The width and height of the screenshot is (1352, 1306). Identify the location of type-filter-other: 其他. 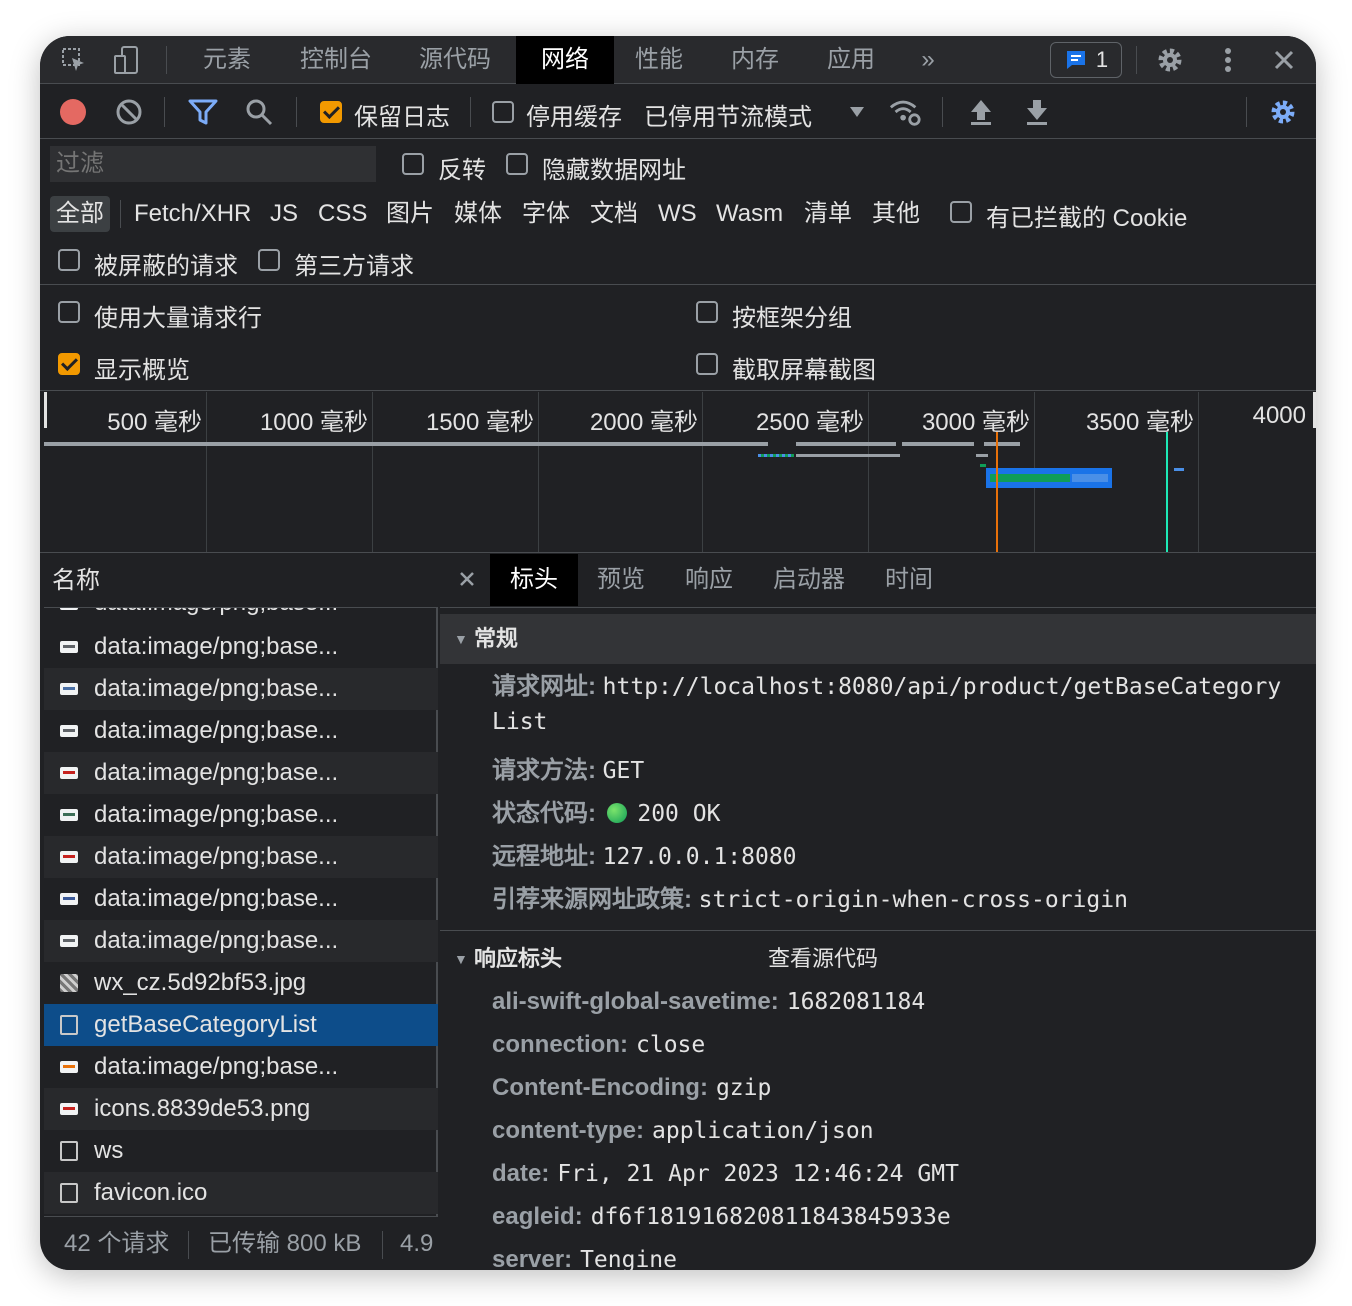
(896, 214).